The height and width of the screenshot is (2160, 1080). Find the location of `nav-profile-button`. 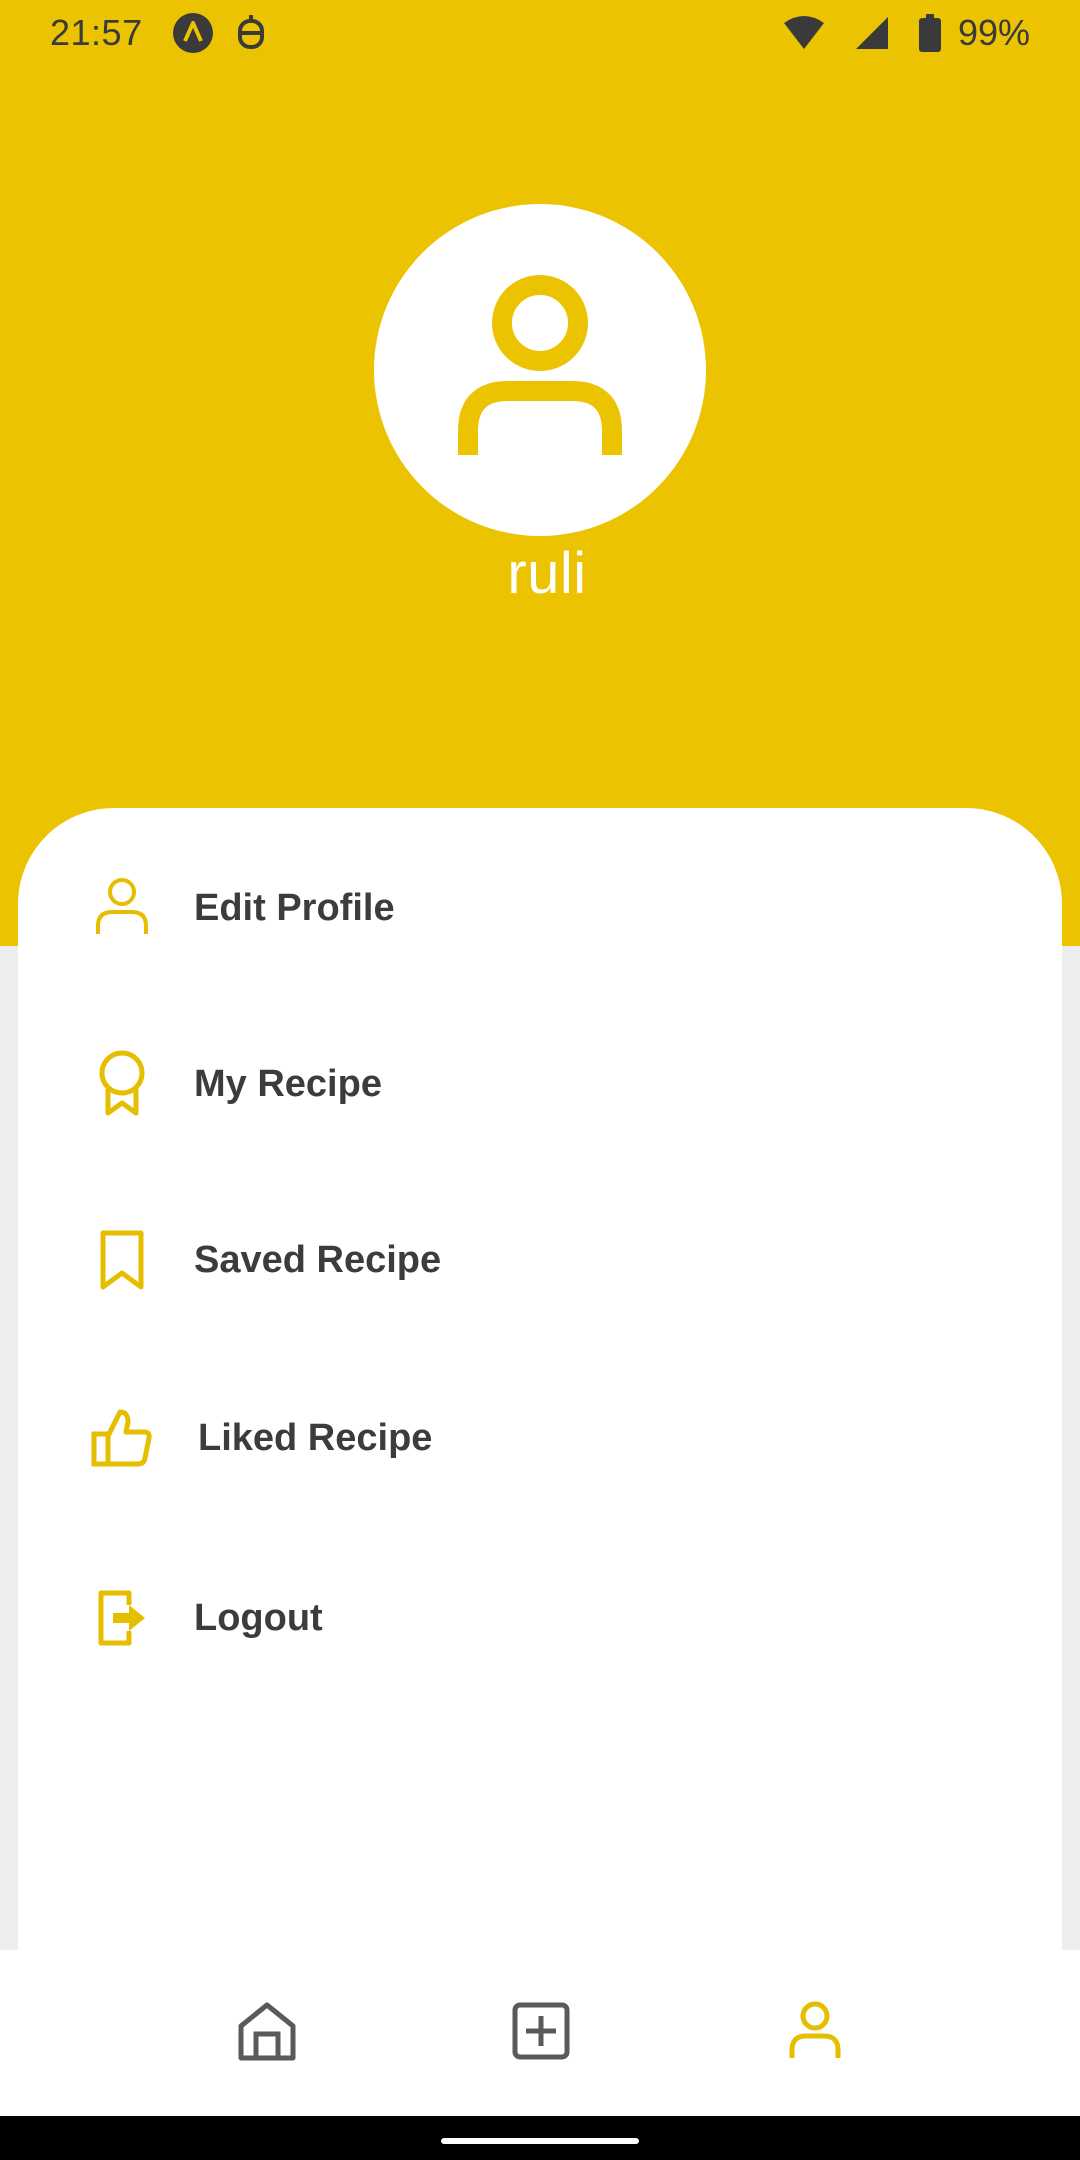

nav-profile-button is located at coordinates (815, 2033).